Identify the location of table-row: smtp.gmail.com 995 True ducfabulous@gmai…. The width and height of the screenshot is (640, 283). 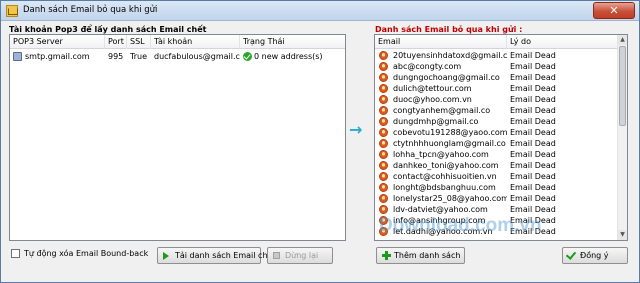
(177, 56).